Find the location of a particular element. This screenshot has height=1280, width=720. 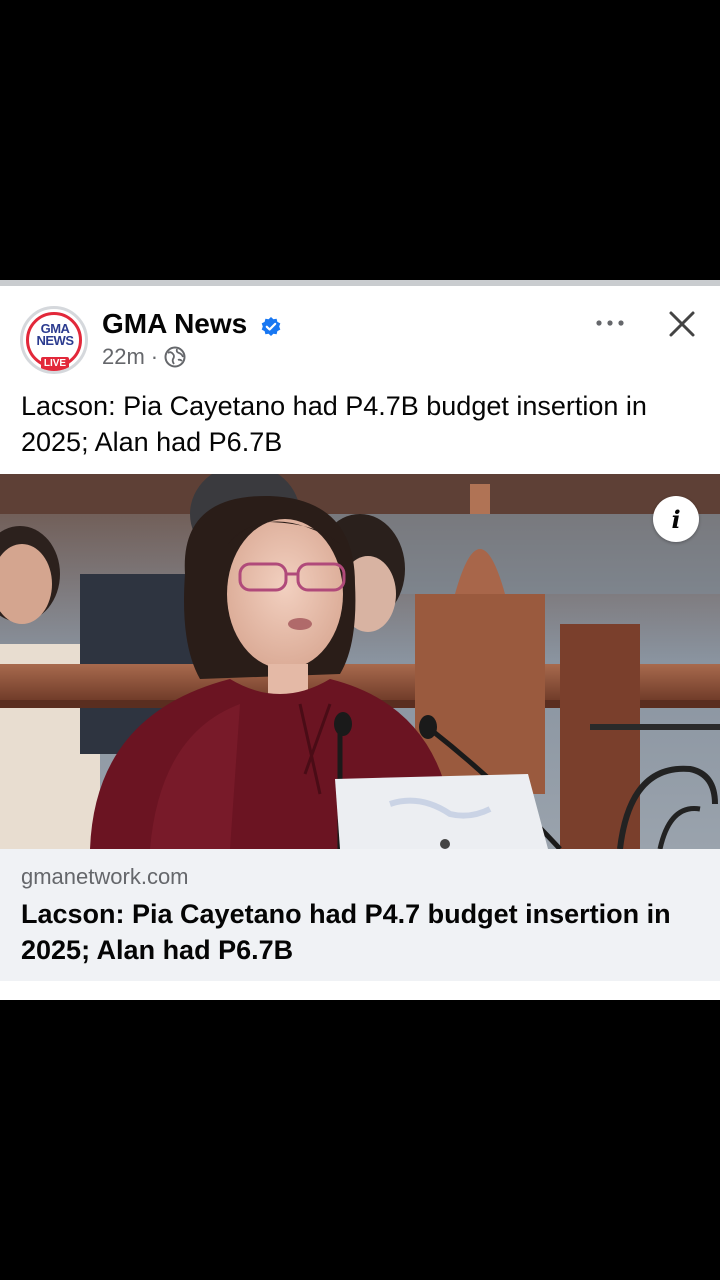

close-icon is located at coordinates (682, 324).